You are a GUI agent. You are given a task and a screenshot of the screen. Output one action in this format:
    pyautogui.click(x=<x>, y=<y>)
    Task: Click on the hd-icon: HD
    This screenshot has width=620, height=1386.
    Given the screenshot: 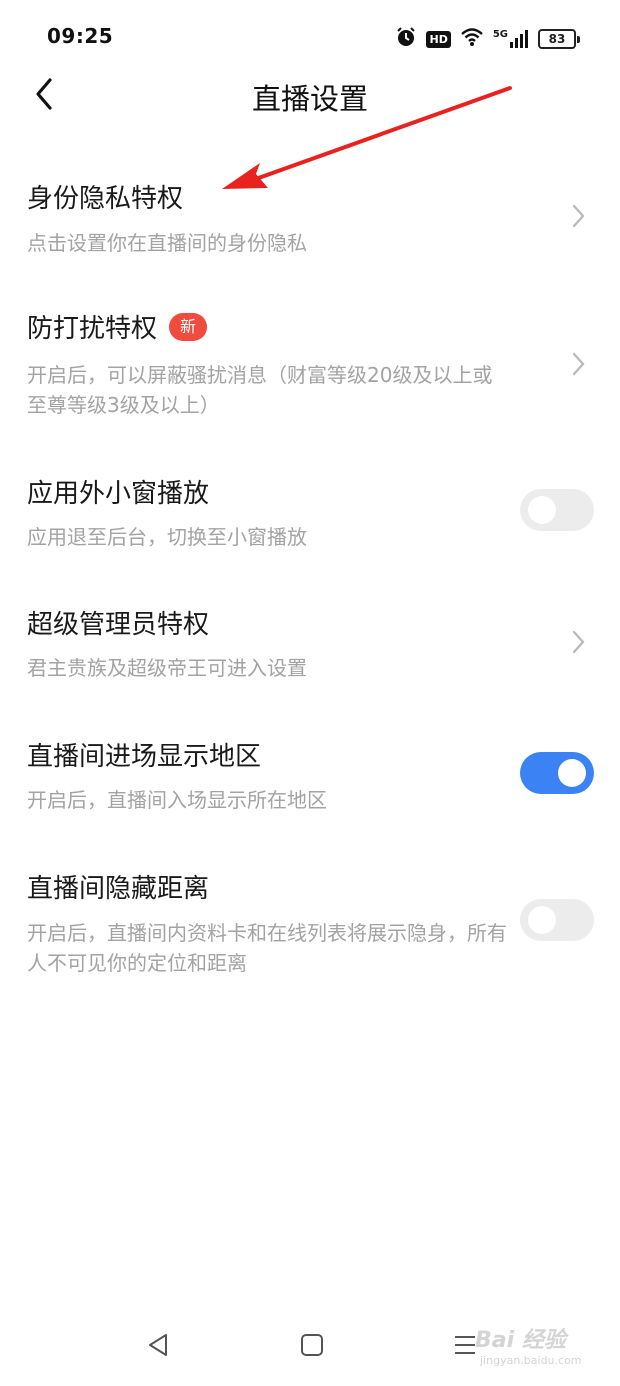 What is the action you would take?
    pyautogui.click(x=438, y=39)
    